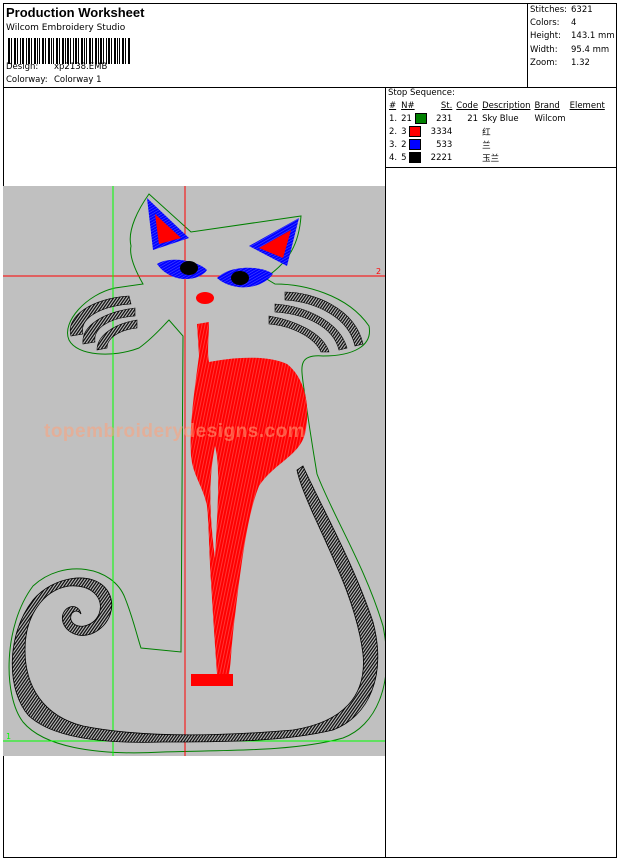 This screenshot has height=861, width=620. What do you see at coordinates (506, 106) in the screenshot?
I see `column-header: Description` at bounding box center [506, 106].